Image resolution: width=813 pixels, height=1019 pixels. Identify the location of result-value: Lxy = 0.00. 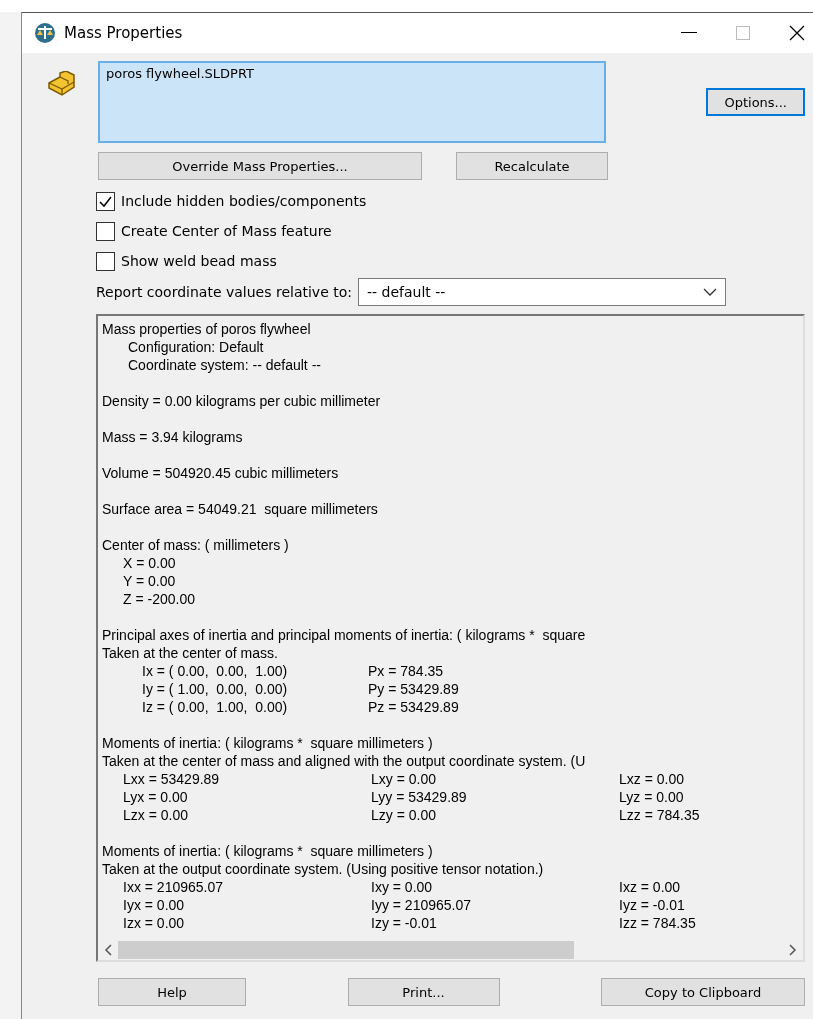
(404, 779).